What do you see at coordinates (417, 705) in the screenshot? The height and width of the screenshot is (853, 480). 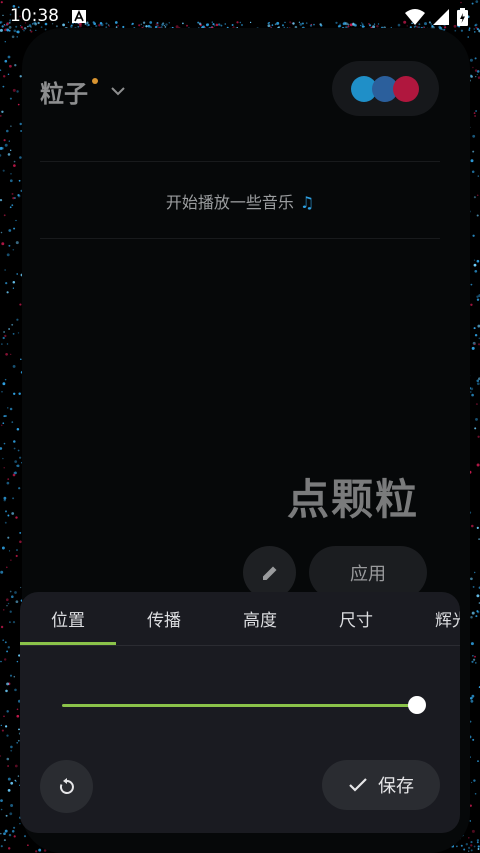 I see `position-slider-thumb` at bounding box center [417, 705].